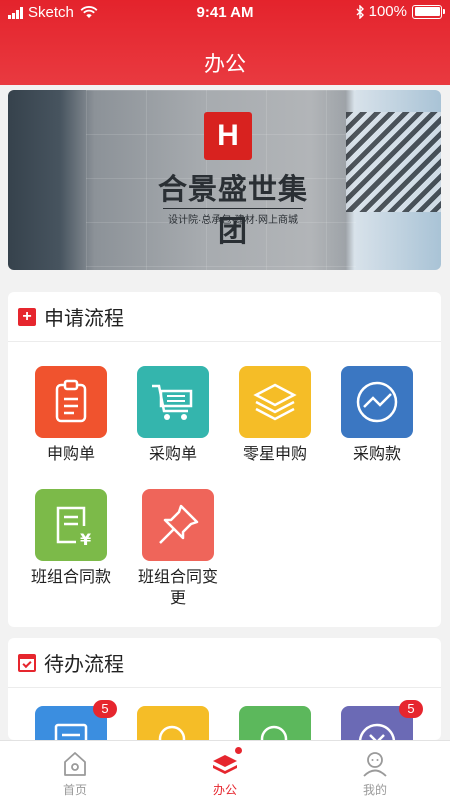 This screenshot has height=800, width=450. I want to click on company-logo: H, so click(228, 136).